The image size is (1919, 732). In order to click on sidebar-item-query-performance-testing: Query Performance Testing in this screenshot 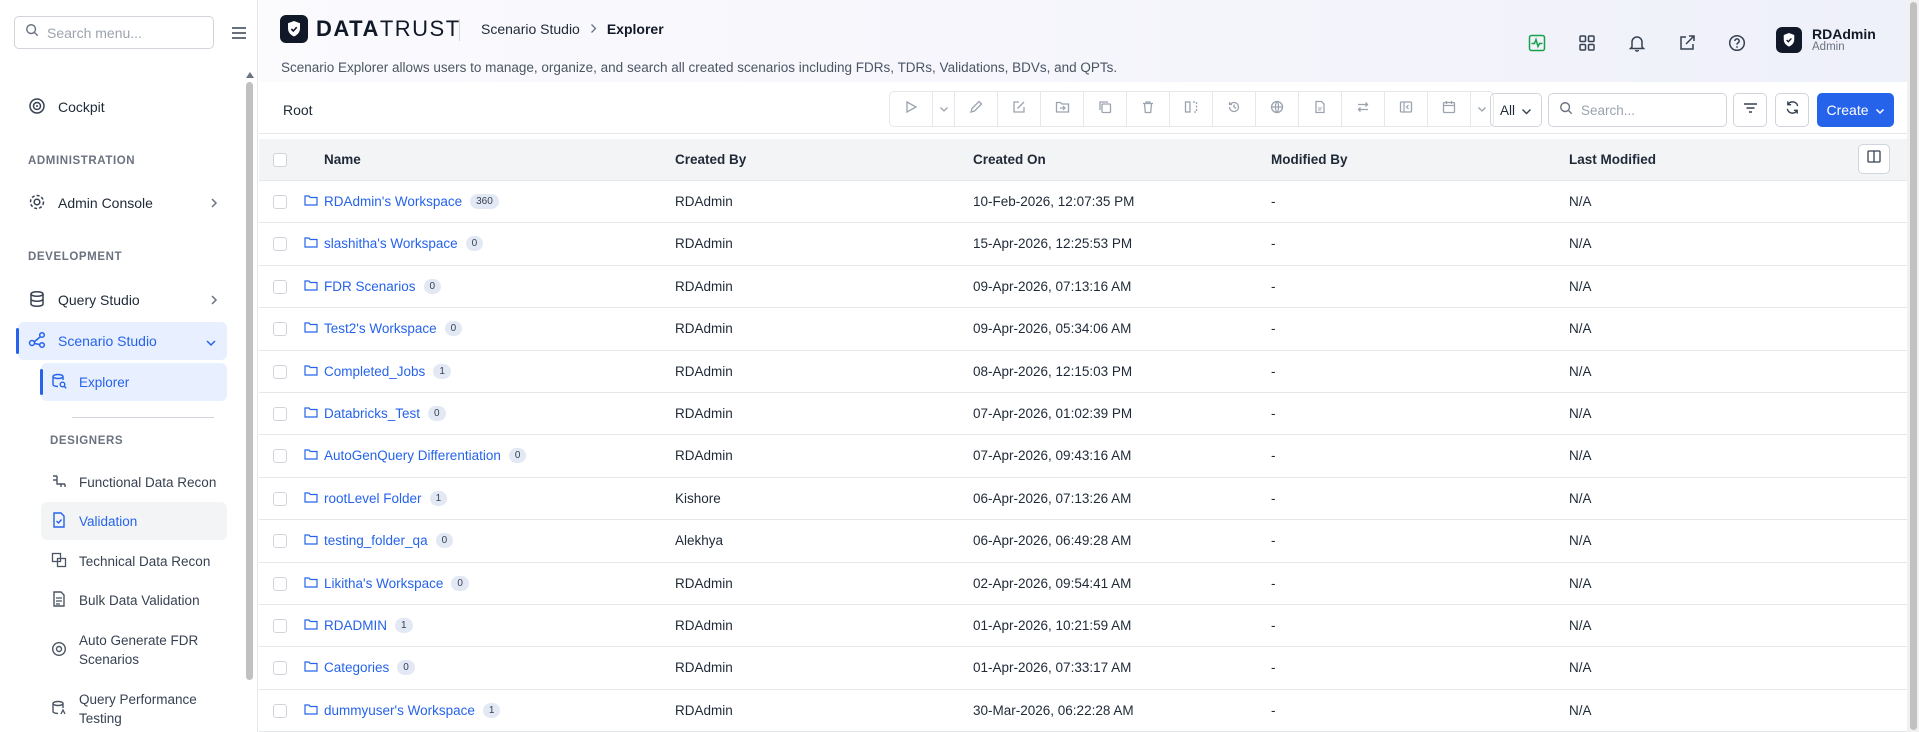, I will do `click(134, 709)`.